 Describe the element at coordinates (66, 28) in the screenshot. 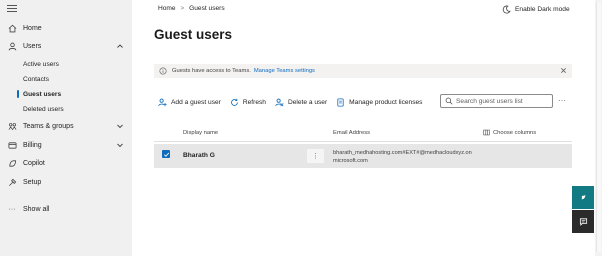

I see `sidebar-item-home: Home` at that location.